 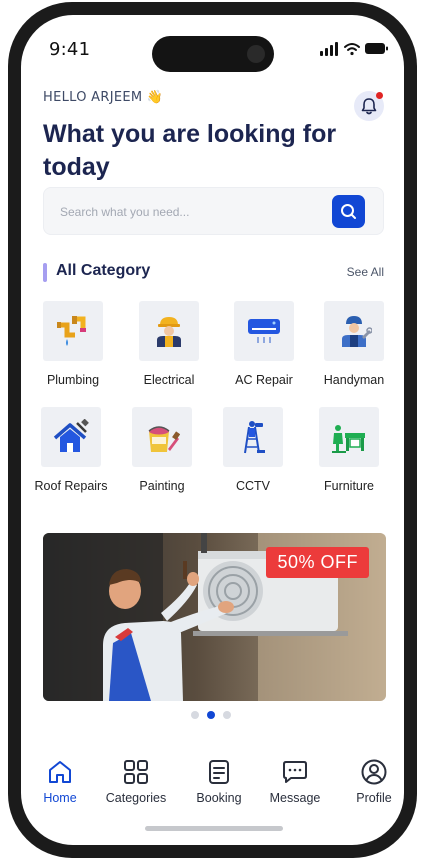 What do you see at coordinates (155, 97) in the screenshot?
I see `wave-emoji-icon: 👋` at bounding box center [155, 97].